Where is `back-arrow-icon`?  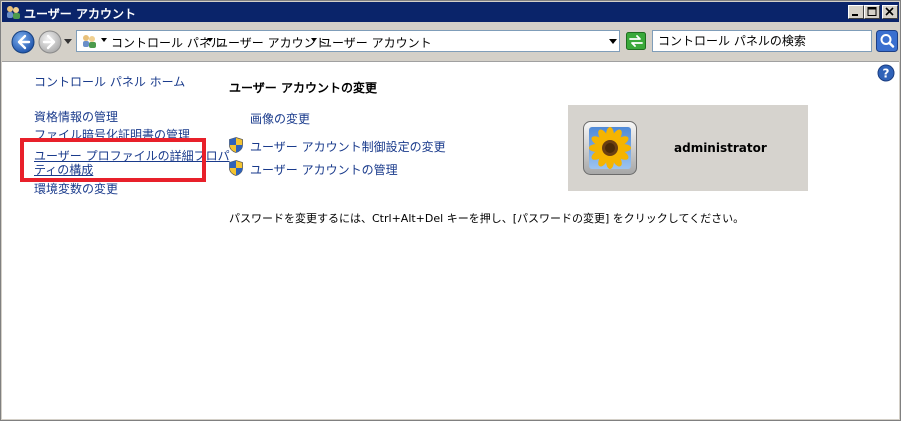
back-arrow-icon is located at coordinates (23, 42).